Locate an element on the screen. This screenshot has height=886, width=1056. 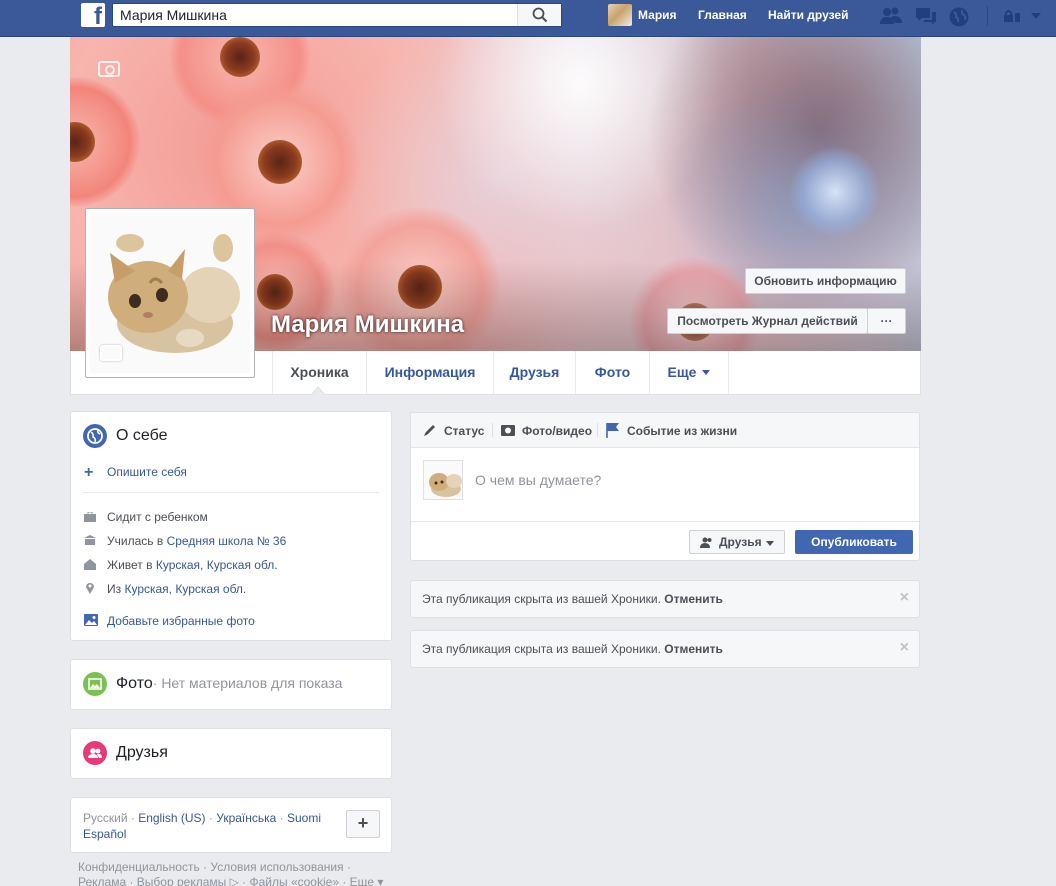
notifications-globe-icon is located at coordinates (959, 17).